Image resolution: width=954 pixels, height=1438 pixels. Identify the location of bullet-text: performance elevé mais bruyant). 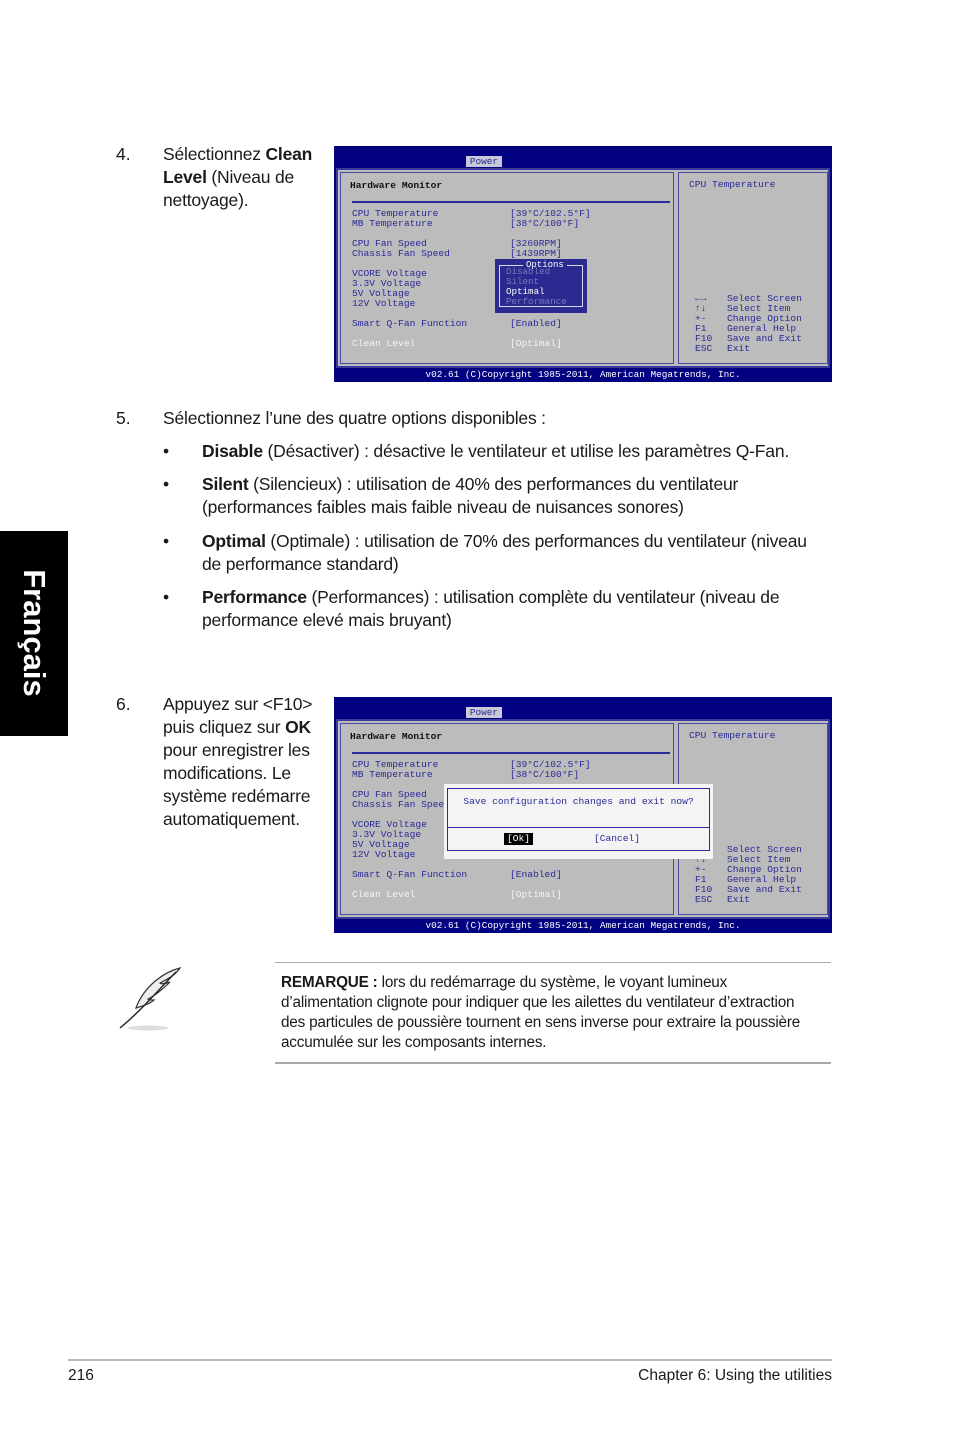
(327, 620).